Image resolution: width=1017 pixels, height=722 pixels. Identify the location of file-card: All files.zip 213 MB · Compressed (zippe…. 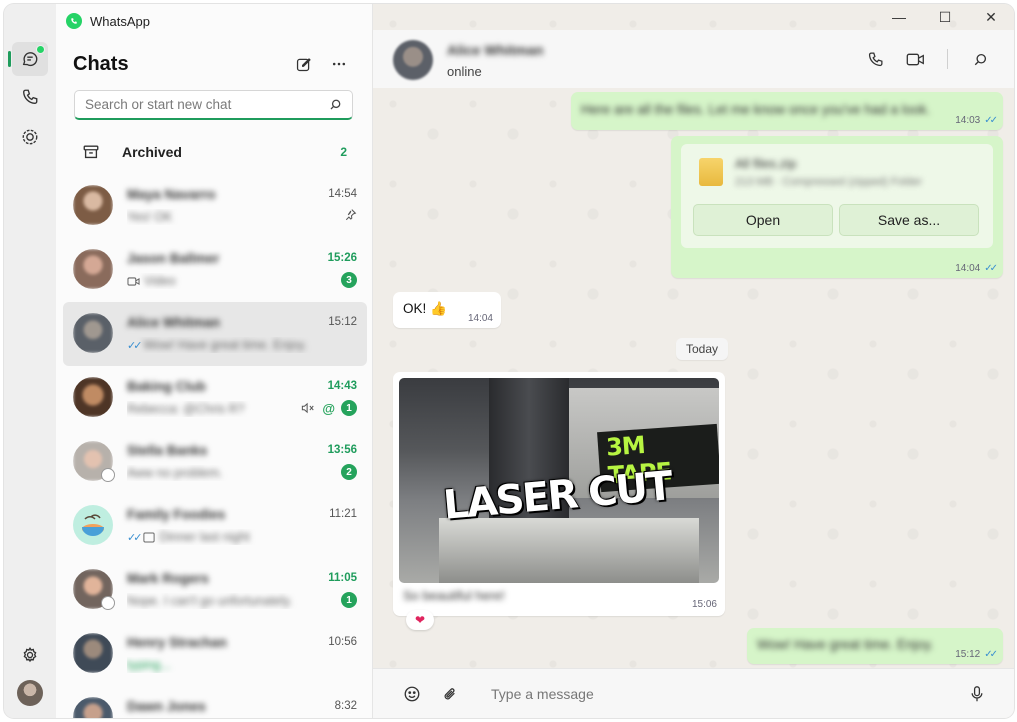
(837, 196).